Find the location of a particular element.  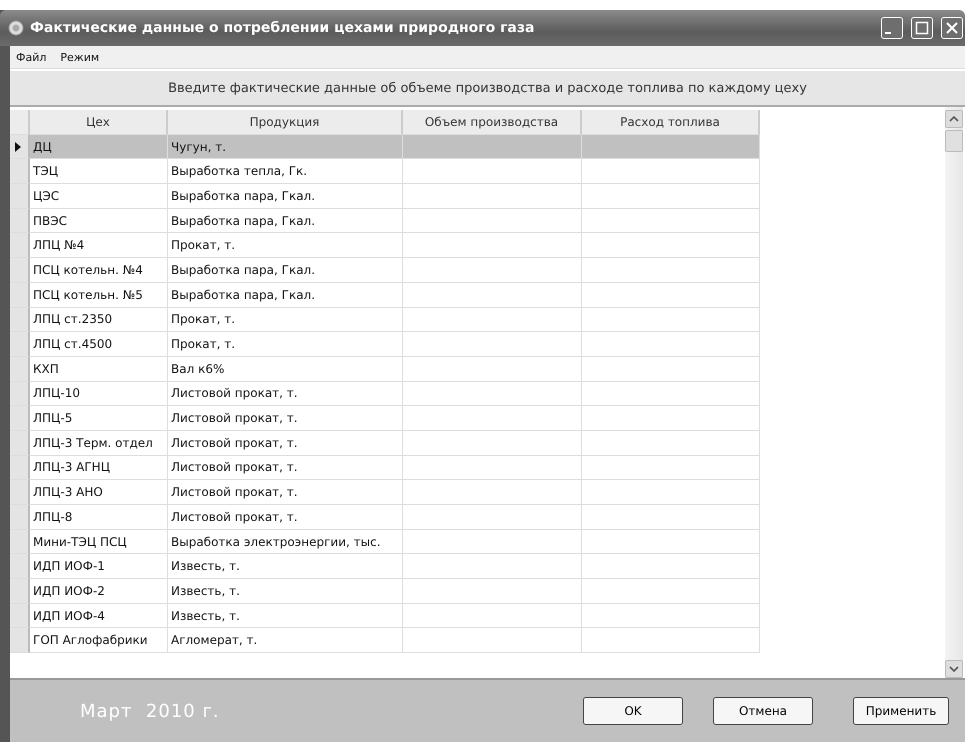

table-row: ЛПЦ ст.2350 Прокат, т. is located at coordinates (477, 320).